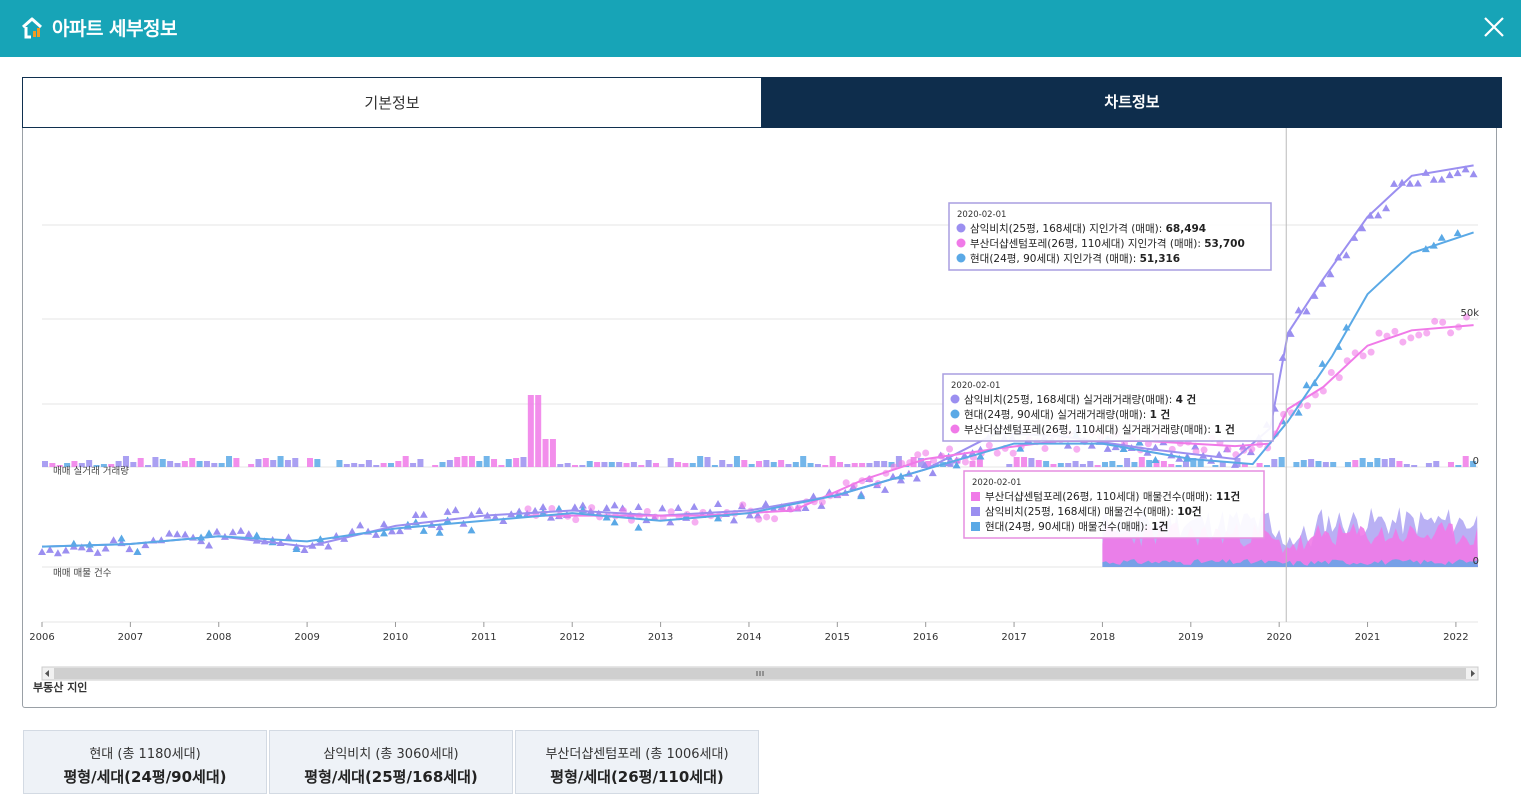 The height and width of the screenshot is (805, 1521). What do you see at coordinates (1132, 102) in the screenshot?
I see `tab-chart-info: 차트정보` at bounding box center [1132, 102].